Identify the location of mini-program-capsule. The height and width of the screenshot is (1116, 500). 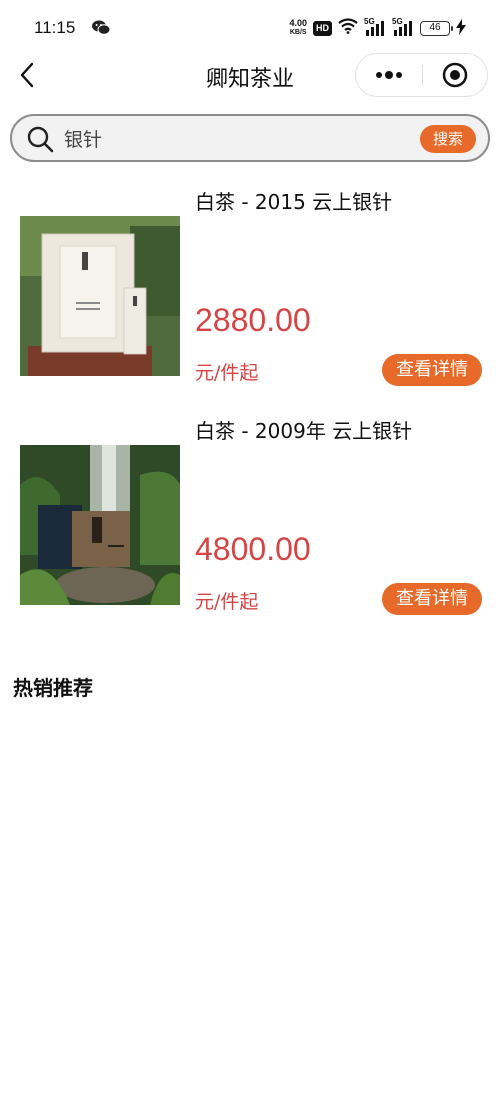
(421, 75).